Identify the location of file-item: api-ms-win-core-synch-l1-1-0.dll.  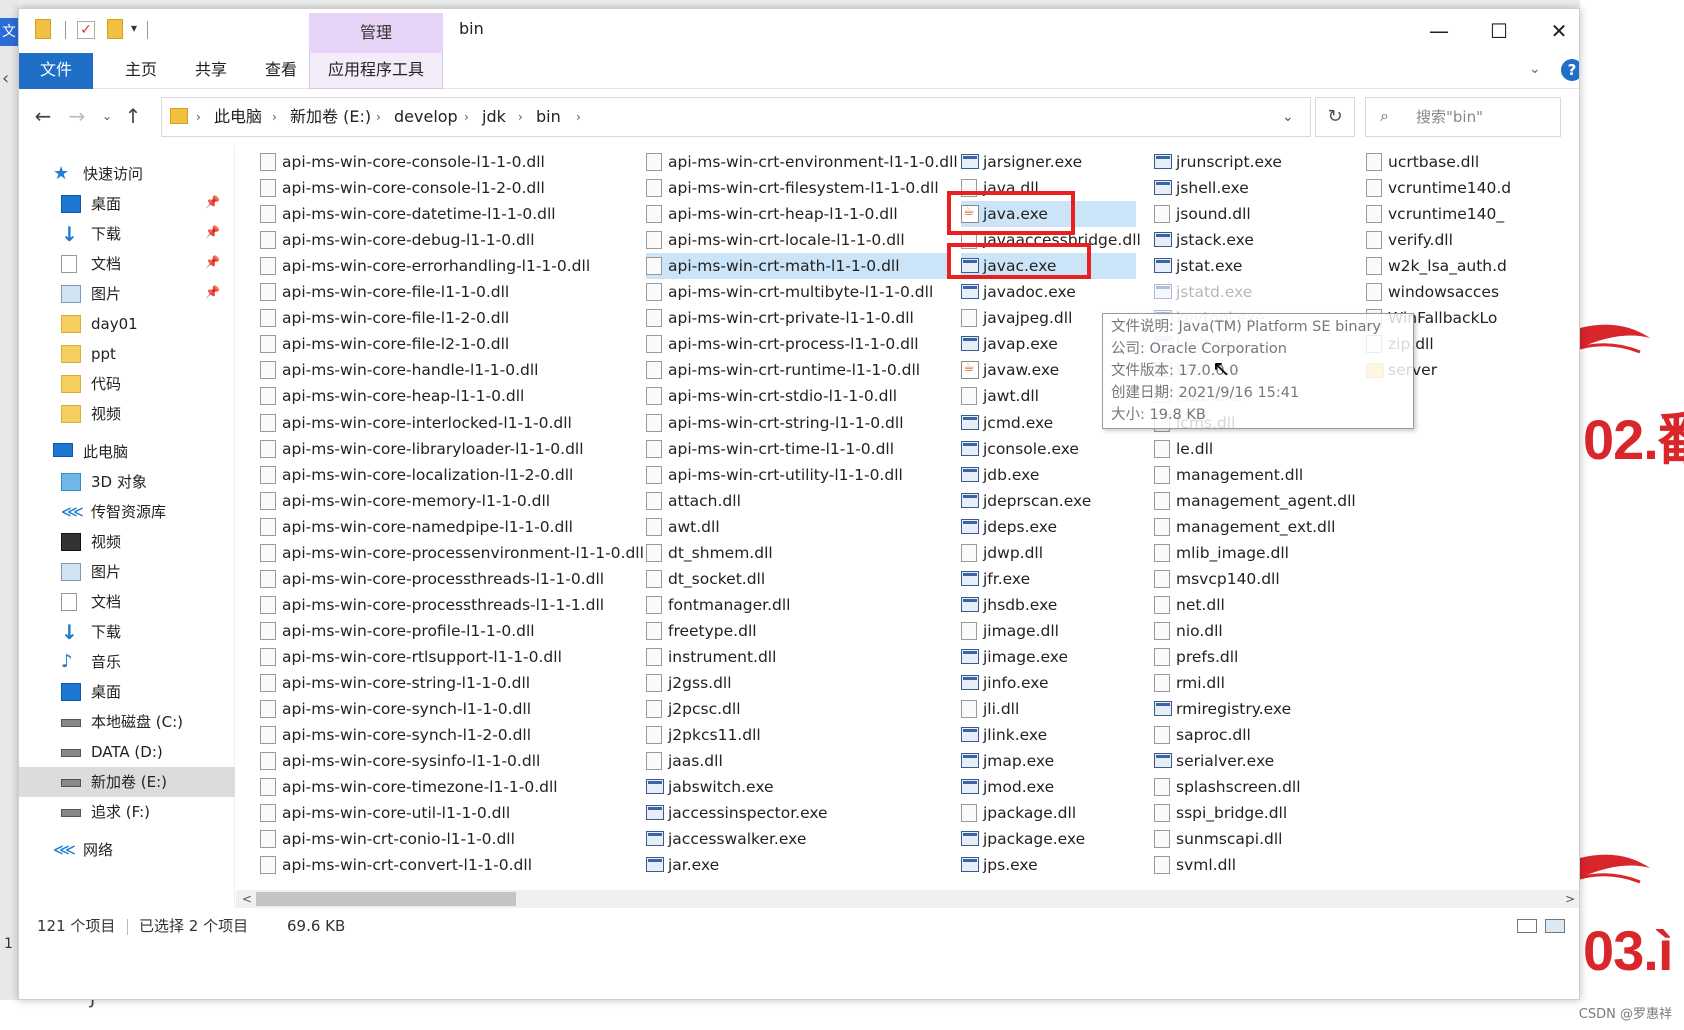
(450, 709).